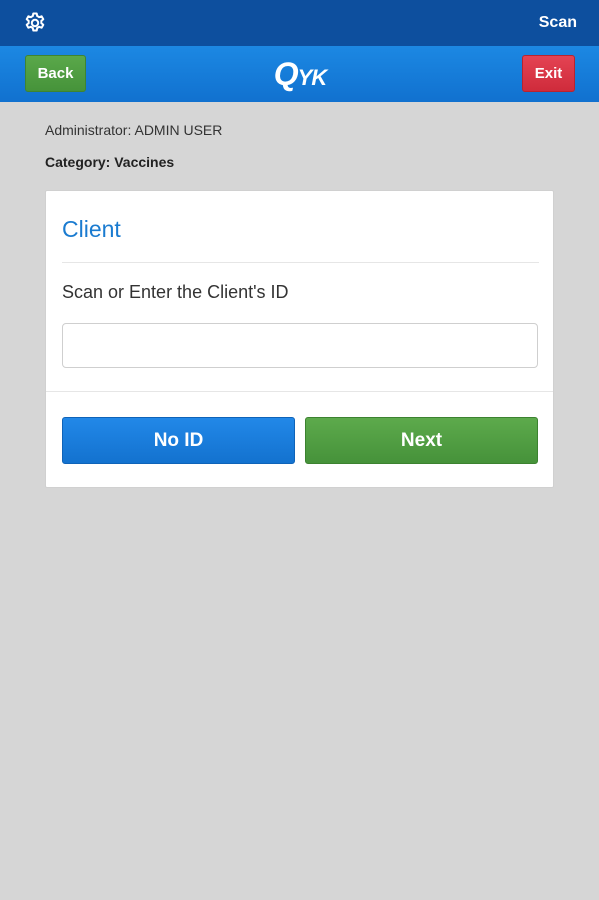  What do you see at coordinates (299, 23) in the screenshot?
I see `status-bar: Scan` at bounding box center [299, 23].